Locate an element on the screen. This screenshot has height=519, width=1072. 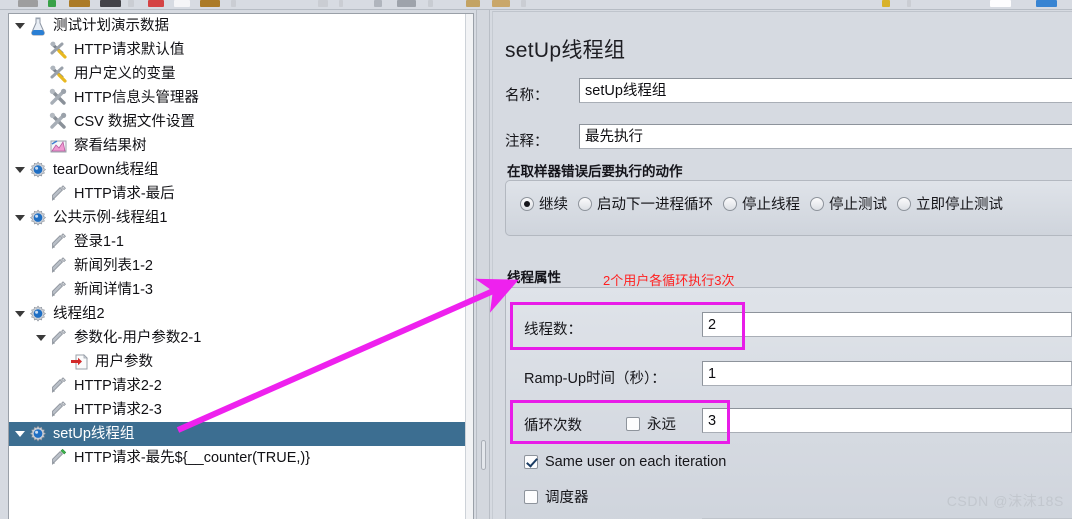
tree-node-login-1-1: 登录1-1 is located at coordinates (241, 242).